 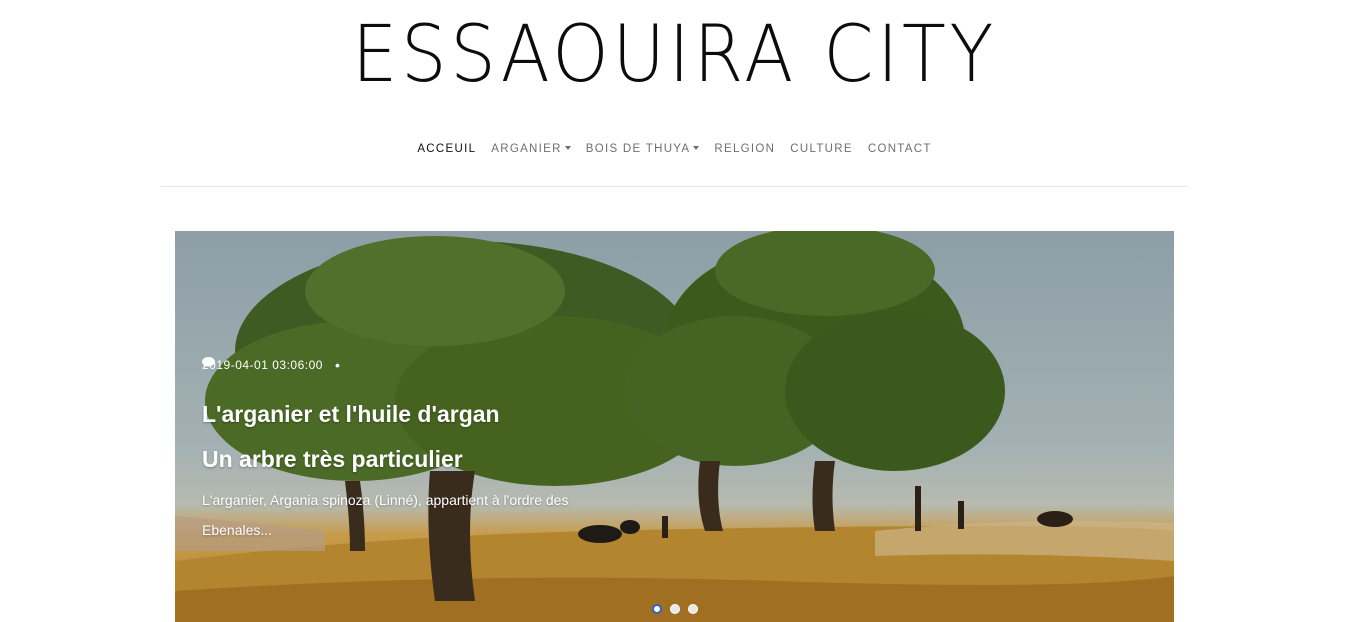 I want to click on nav-item-acceuil: ACCEUIL, so click(x=446, y=149).